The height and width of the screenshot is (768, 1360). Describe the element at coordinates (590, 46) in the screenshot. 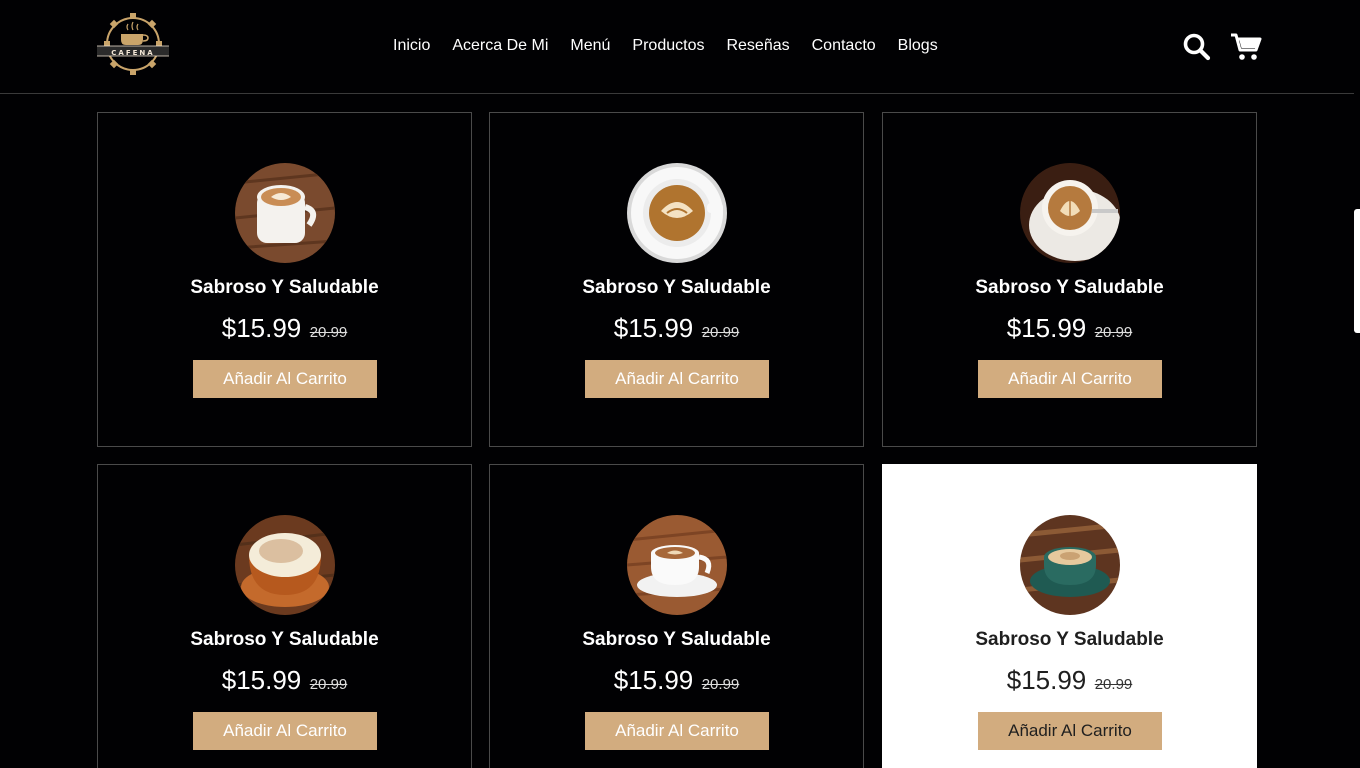

I see `nav-item-menu: Menú` at that location.